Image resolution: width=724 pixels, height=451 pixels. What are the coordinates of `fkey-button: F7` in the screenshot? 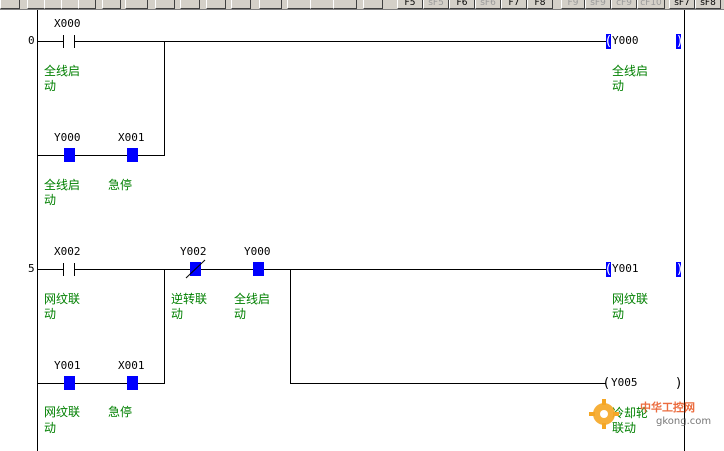 It's located at (514, 4).